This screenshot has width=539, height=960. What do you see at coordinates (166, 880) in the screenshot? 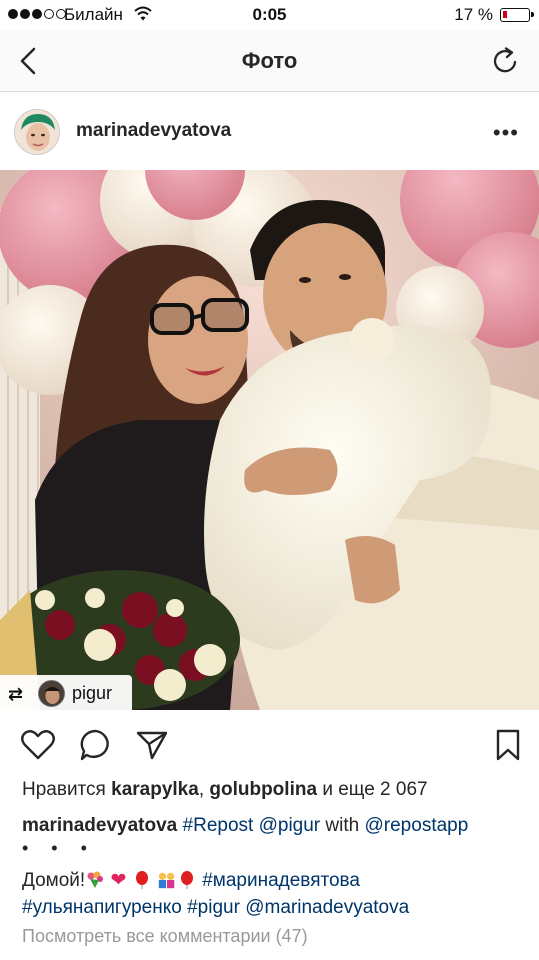
I see `family-emoji-icon` at bounding box center [166, 880].